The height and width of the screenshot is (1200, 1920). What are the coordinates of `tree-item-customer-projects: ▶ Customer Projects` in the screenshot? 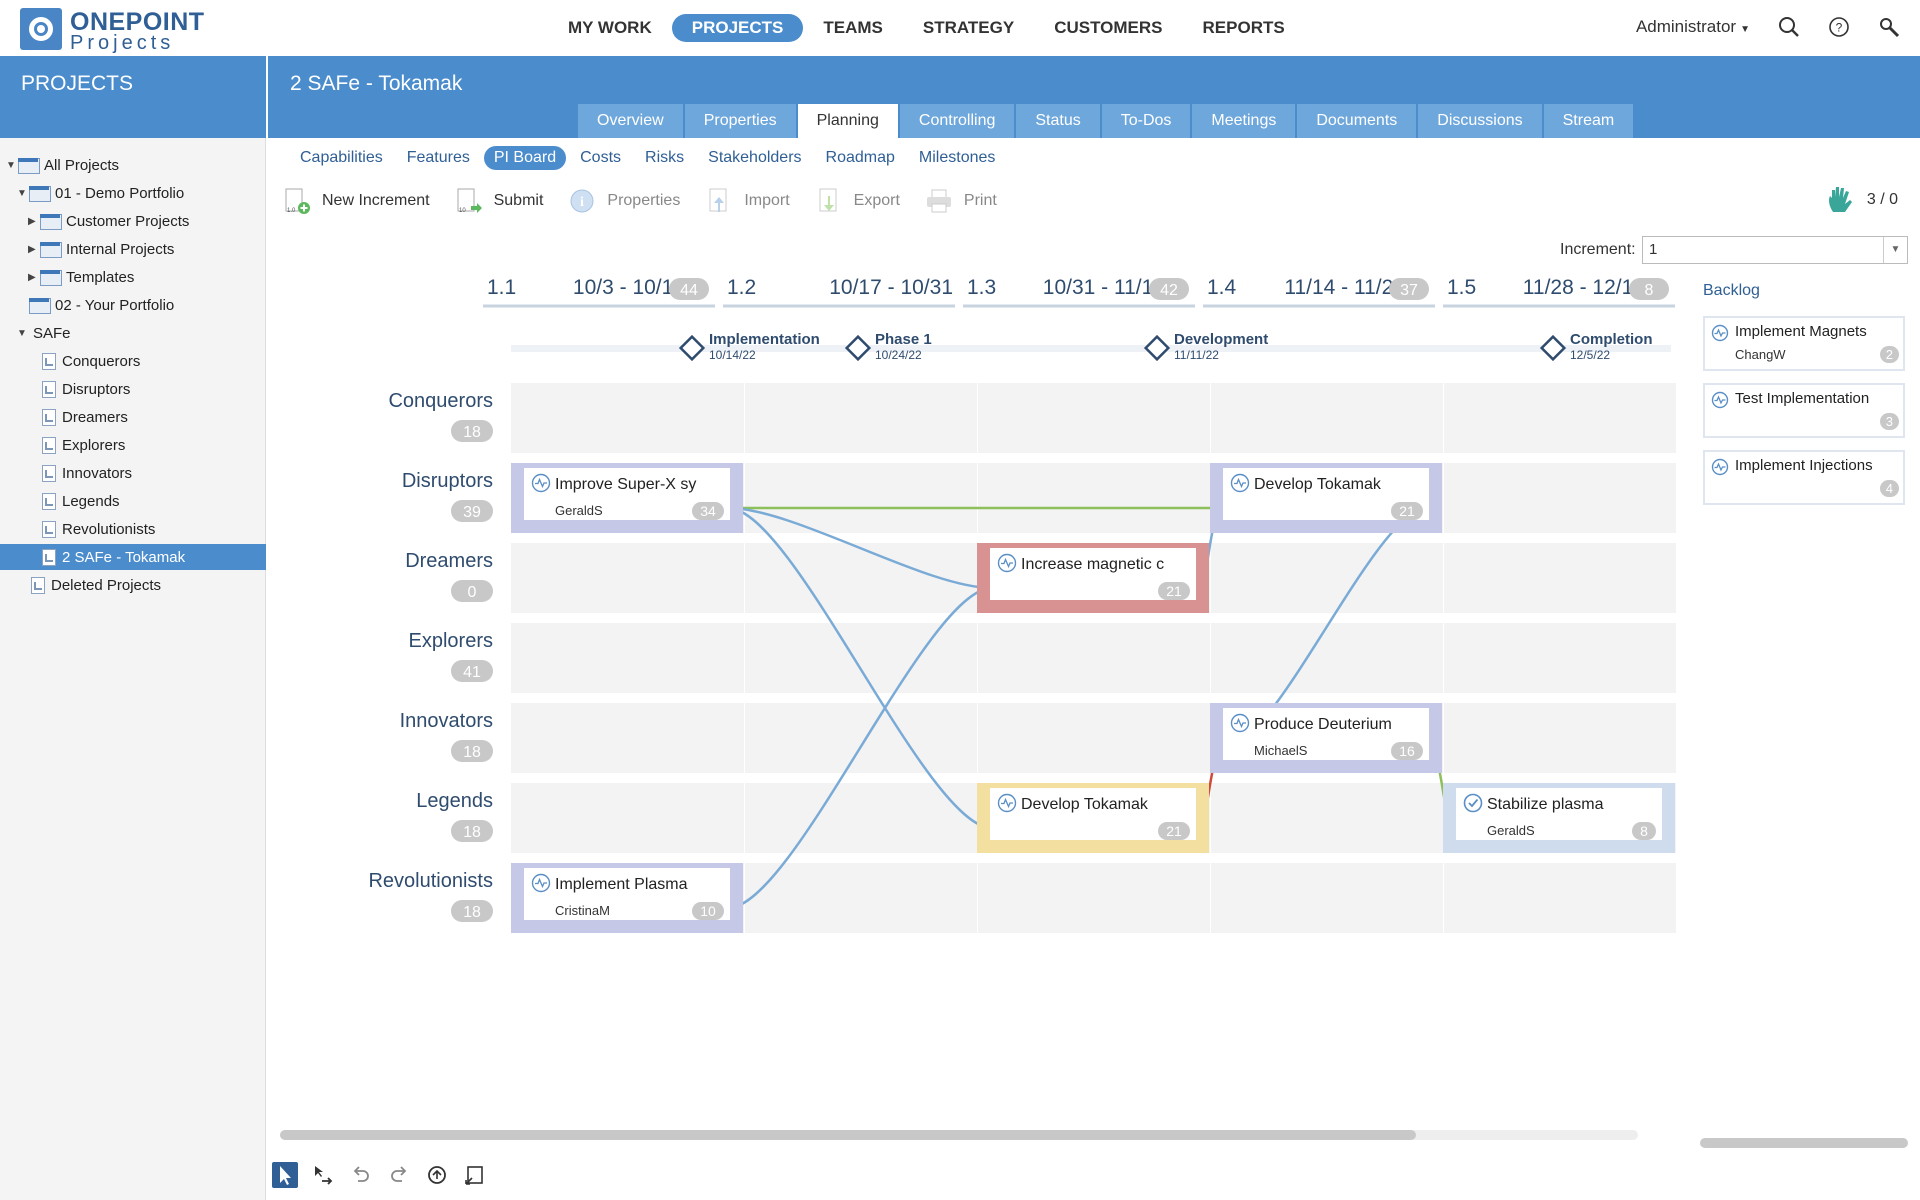 It's located at (108, 221).